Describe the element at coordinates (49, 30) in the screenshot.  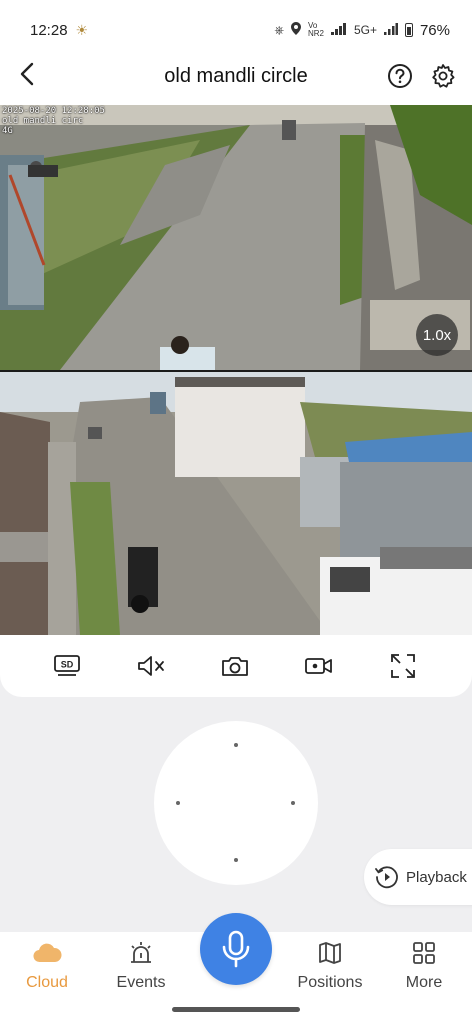
I see `status-time: 12:28` at that location.